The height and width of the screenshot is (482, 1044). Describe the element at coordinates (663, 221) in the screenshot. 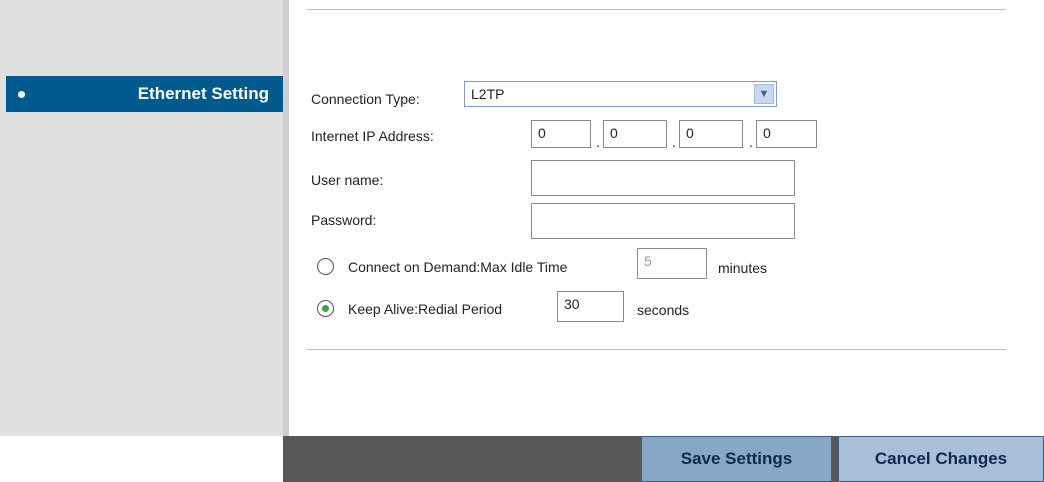

I see `password-input` at that location.